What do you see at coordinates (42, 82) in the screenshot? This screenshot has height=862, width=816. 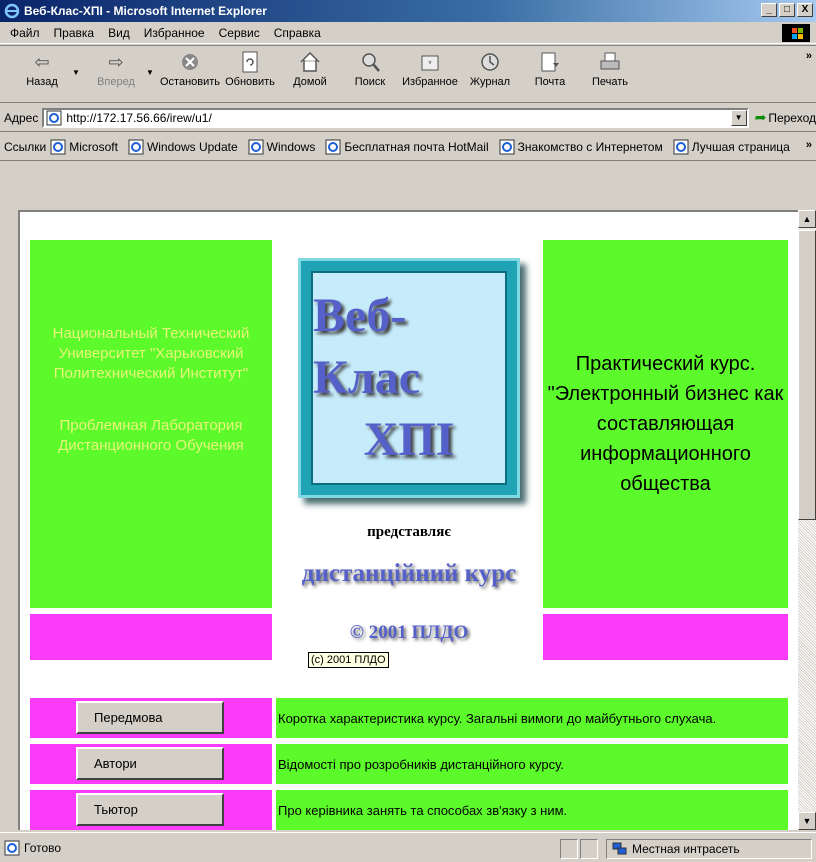 I see `back-label: Назад` at bounding box center [42, 82].